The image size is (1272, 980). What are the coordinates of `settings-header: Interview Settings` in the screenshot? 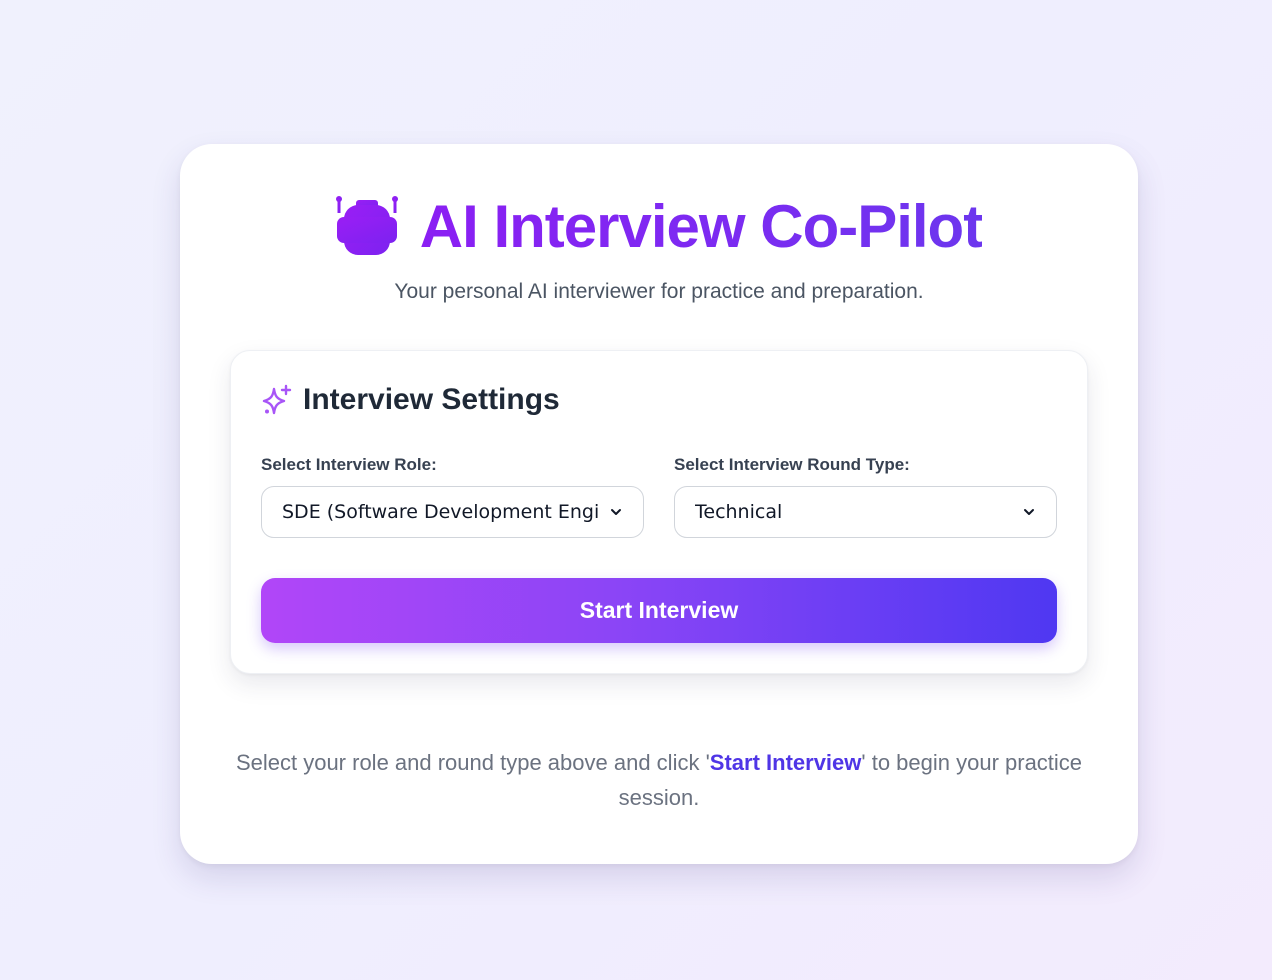 It's located at (410, 400).